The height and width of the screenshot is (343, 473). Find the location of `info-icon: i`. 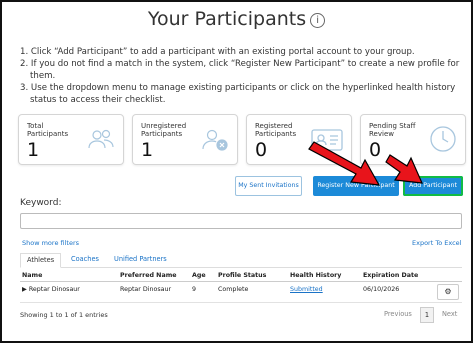

info-icon: i is located at coordinates (318, 20).